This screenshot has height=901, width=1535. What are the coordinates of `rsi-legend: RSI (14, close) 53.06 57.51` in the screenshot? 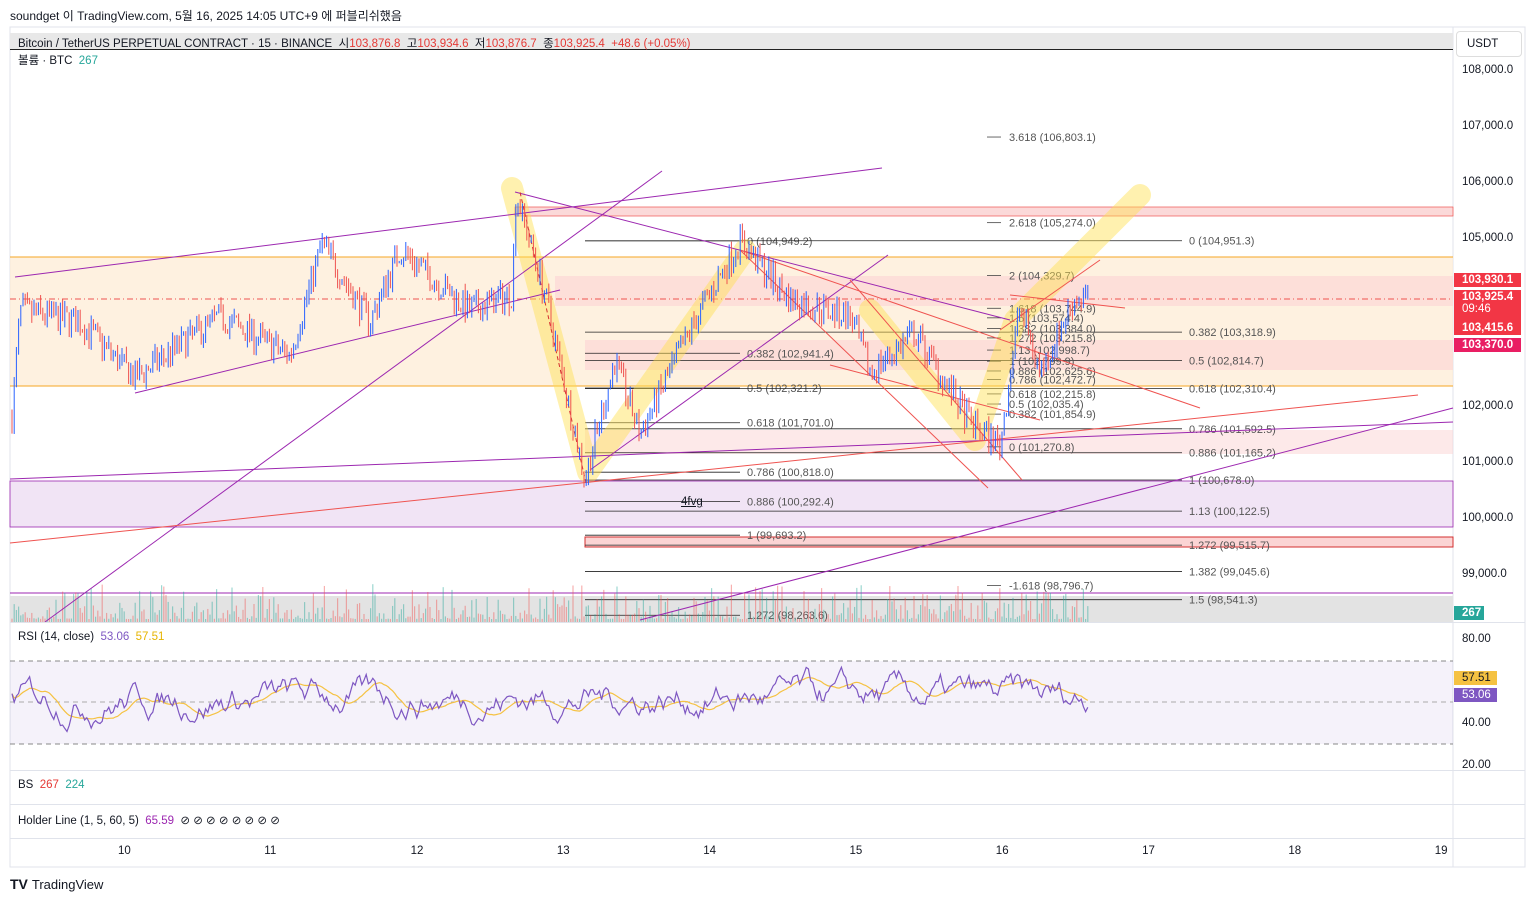 It's located at (91, 637).